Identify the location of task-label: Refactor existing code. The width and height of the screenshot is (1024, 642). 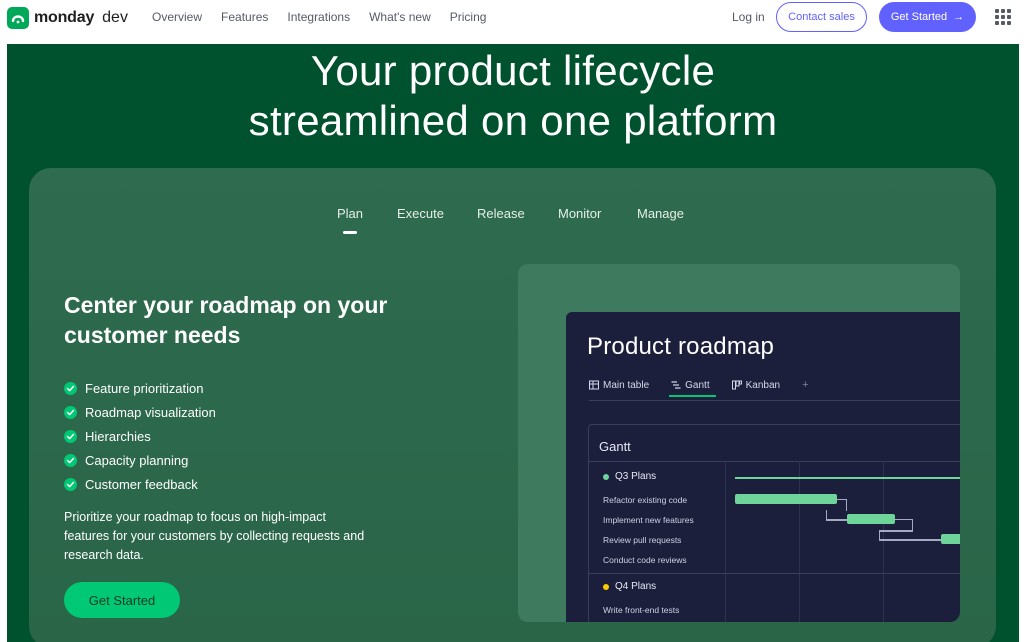
(645, 500).